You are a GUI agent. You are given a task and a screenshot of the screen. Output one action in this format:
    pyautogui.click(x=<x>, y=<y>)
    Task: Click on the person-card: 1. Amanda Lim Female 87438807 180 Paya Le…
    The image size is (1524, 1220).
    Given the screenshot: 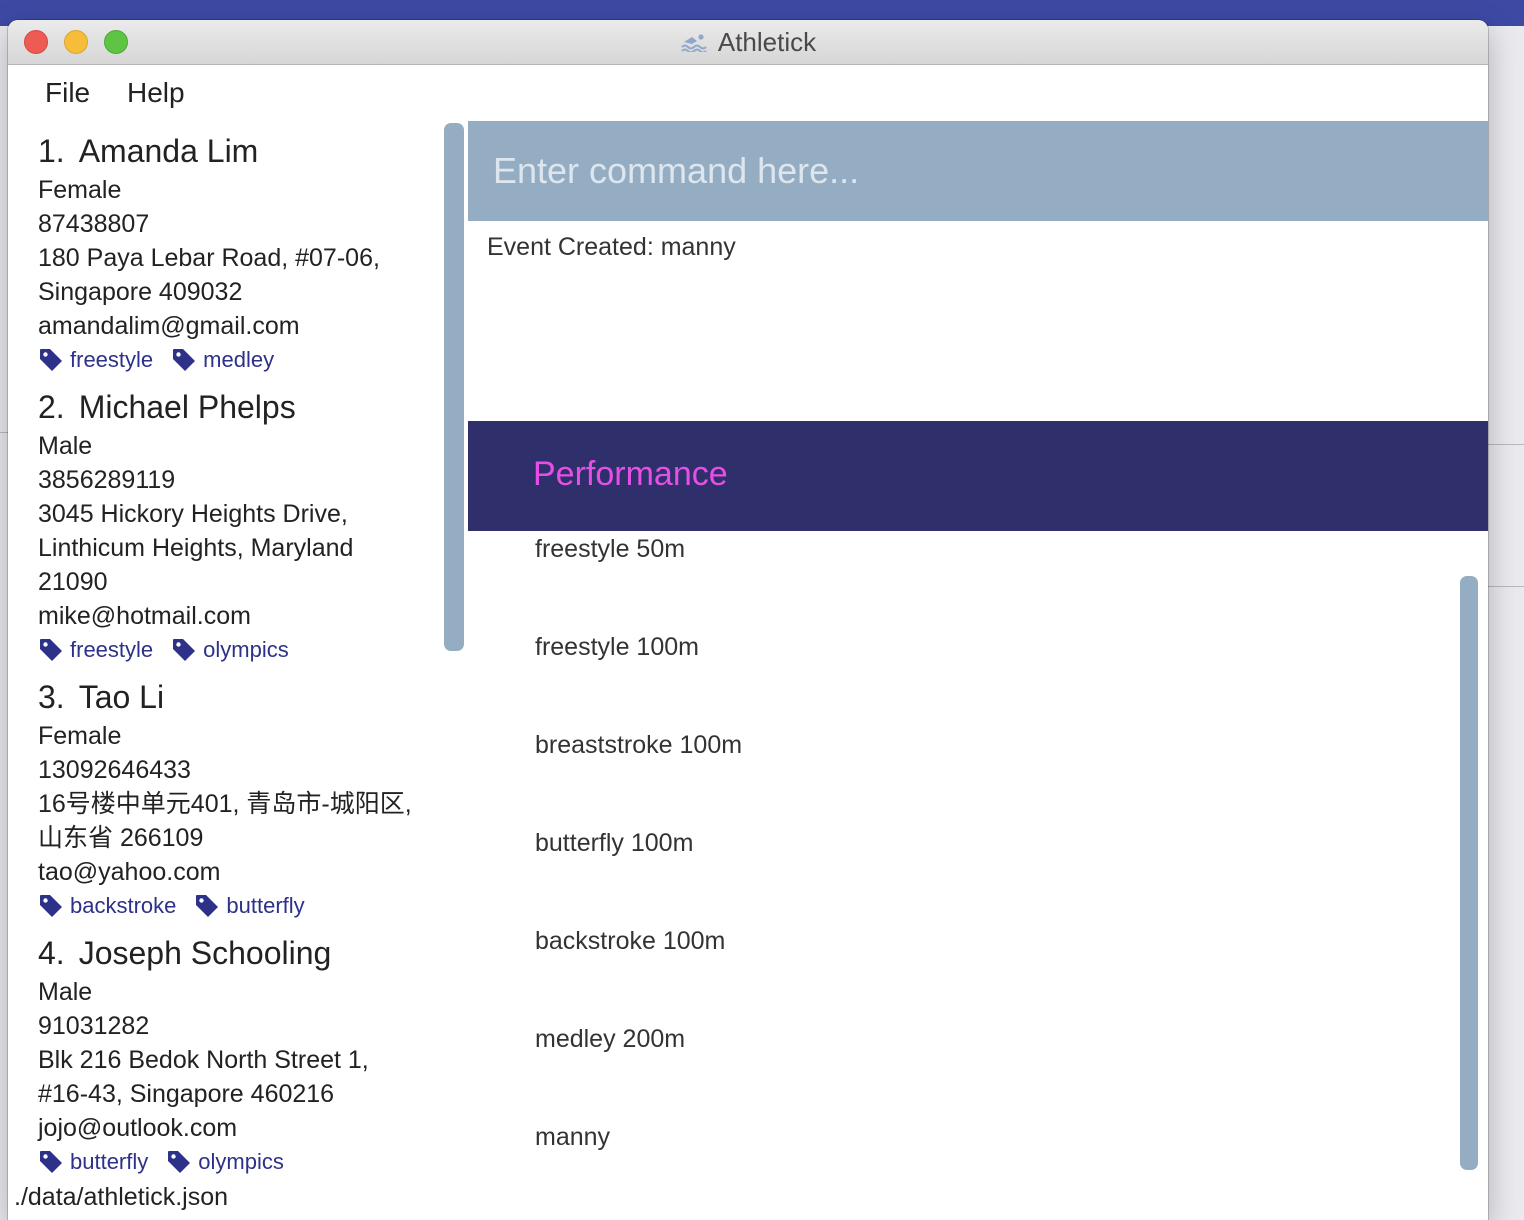 What is the action you would take?
    pyautogui.click(x=228, y=255)
    